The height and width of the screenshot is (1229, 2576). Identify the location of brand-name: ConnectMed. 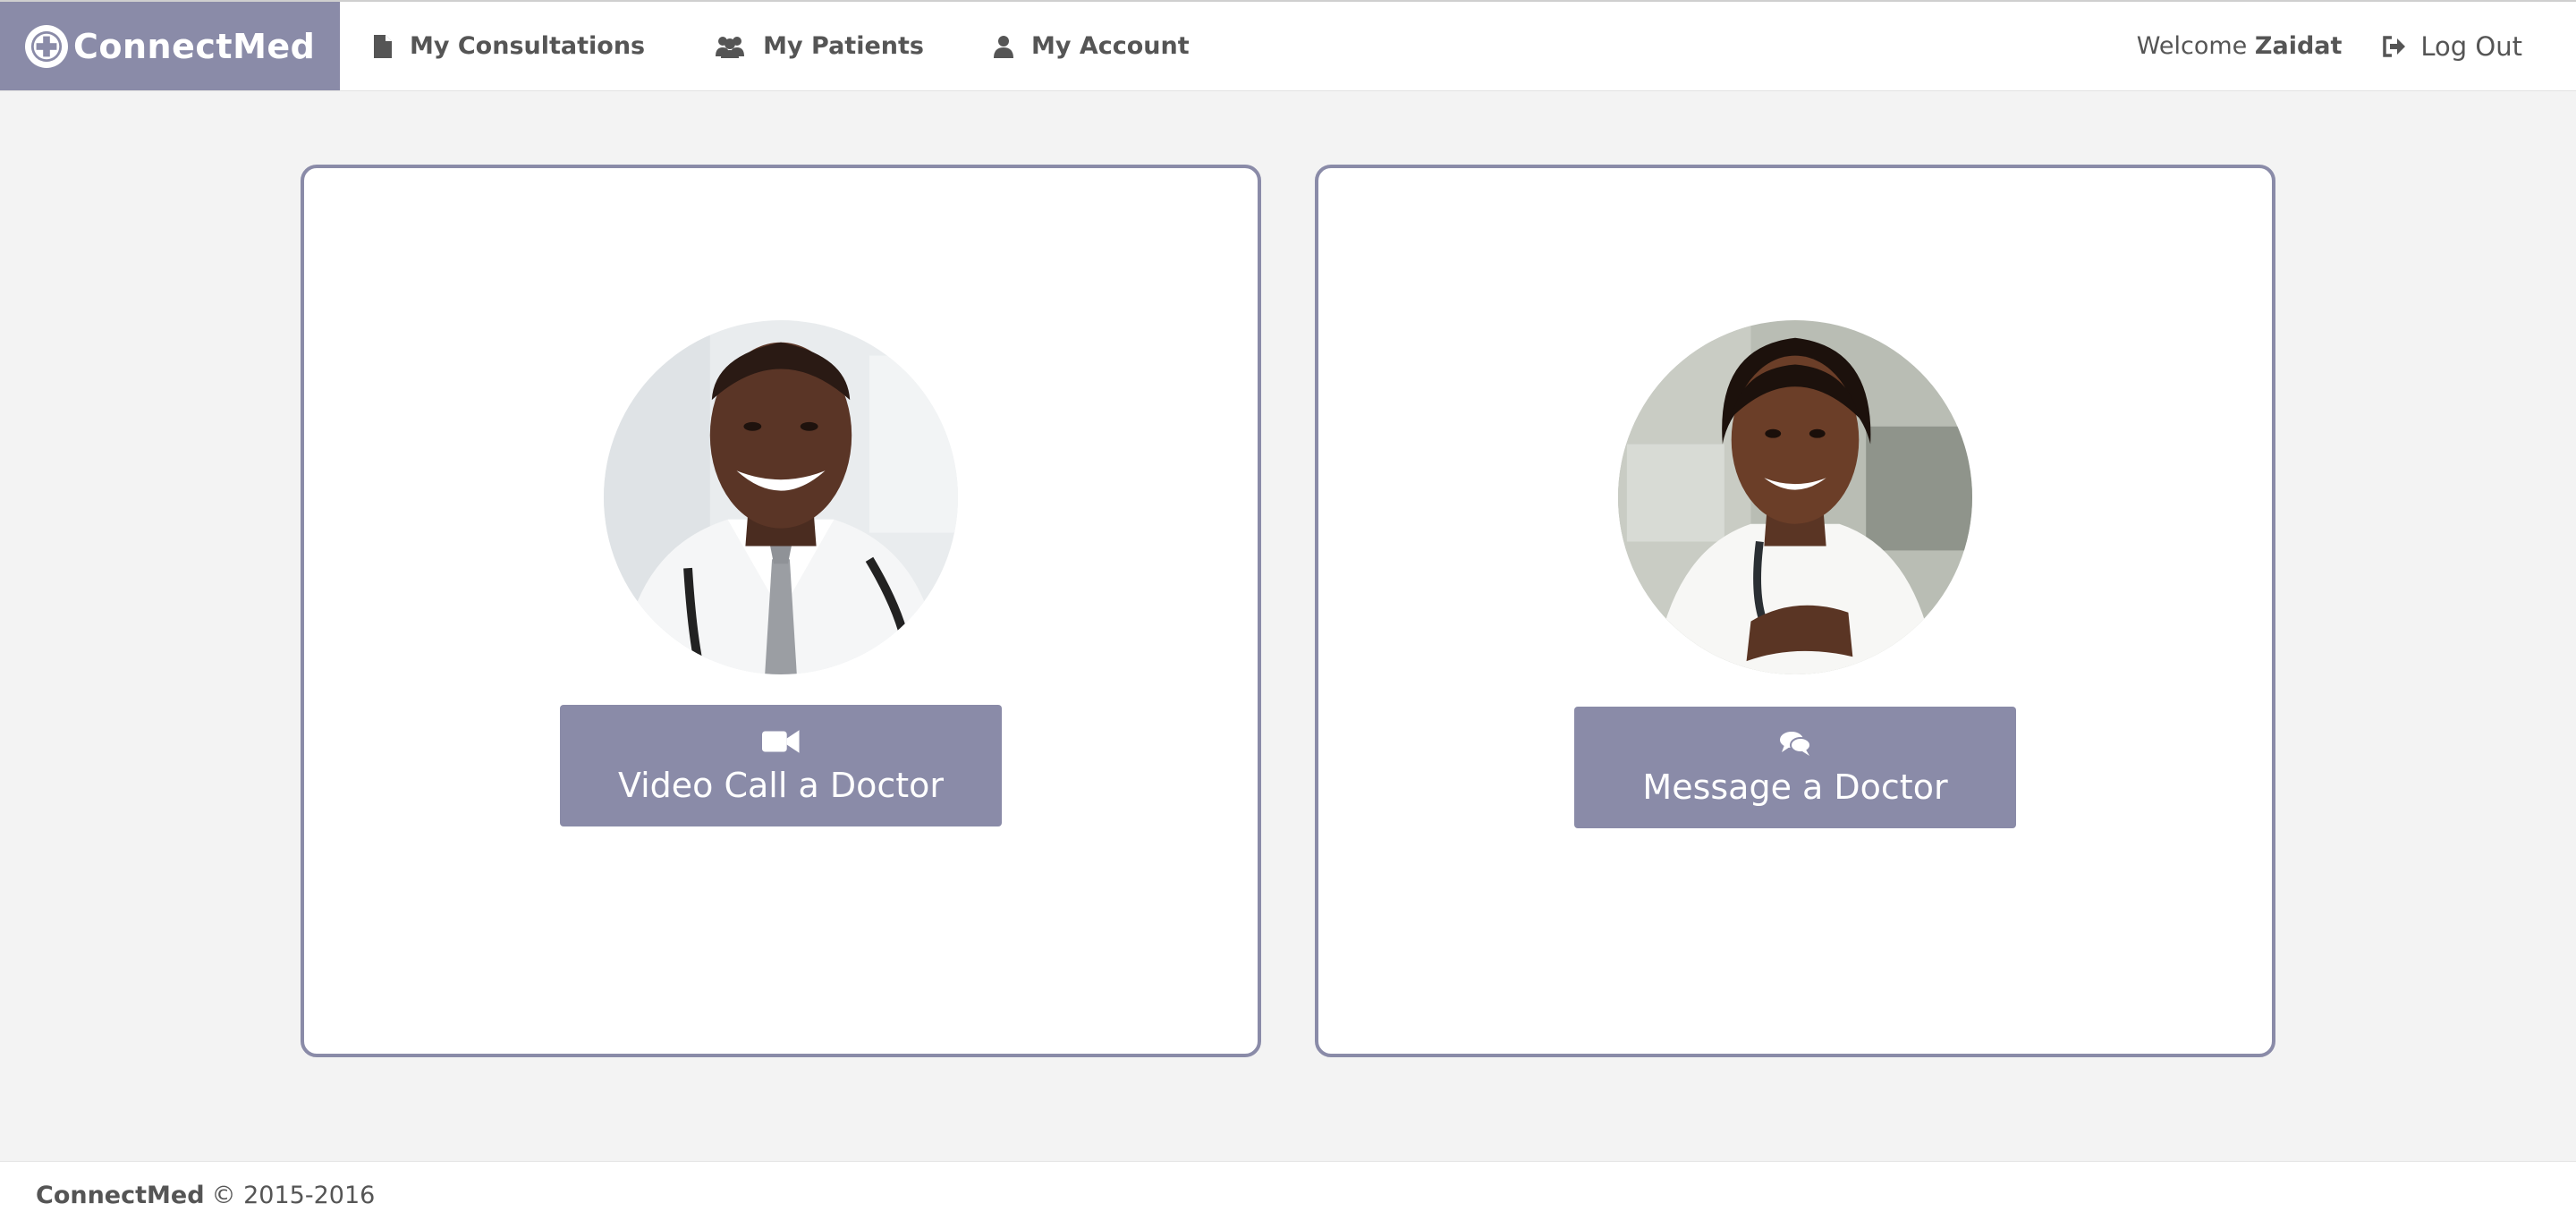
(194, 46).